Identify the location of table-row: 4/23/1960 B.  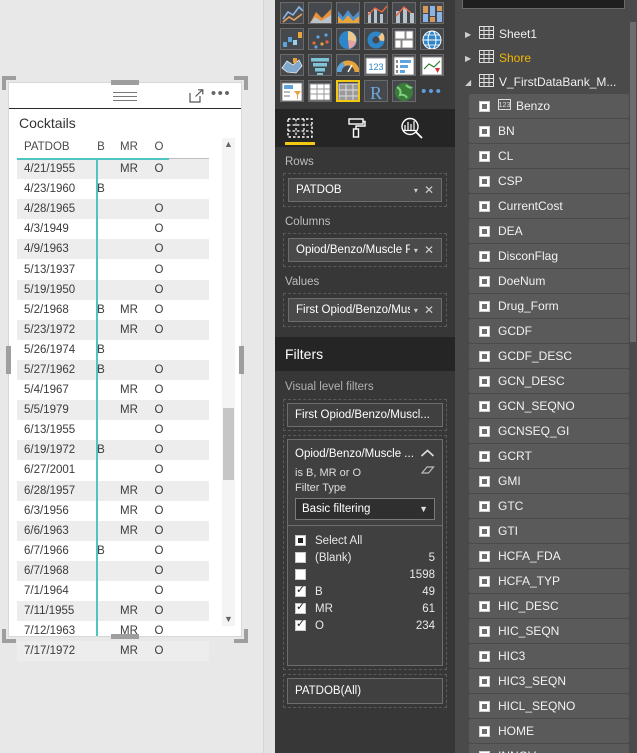
(113, 189).